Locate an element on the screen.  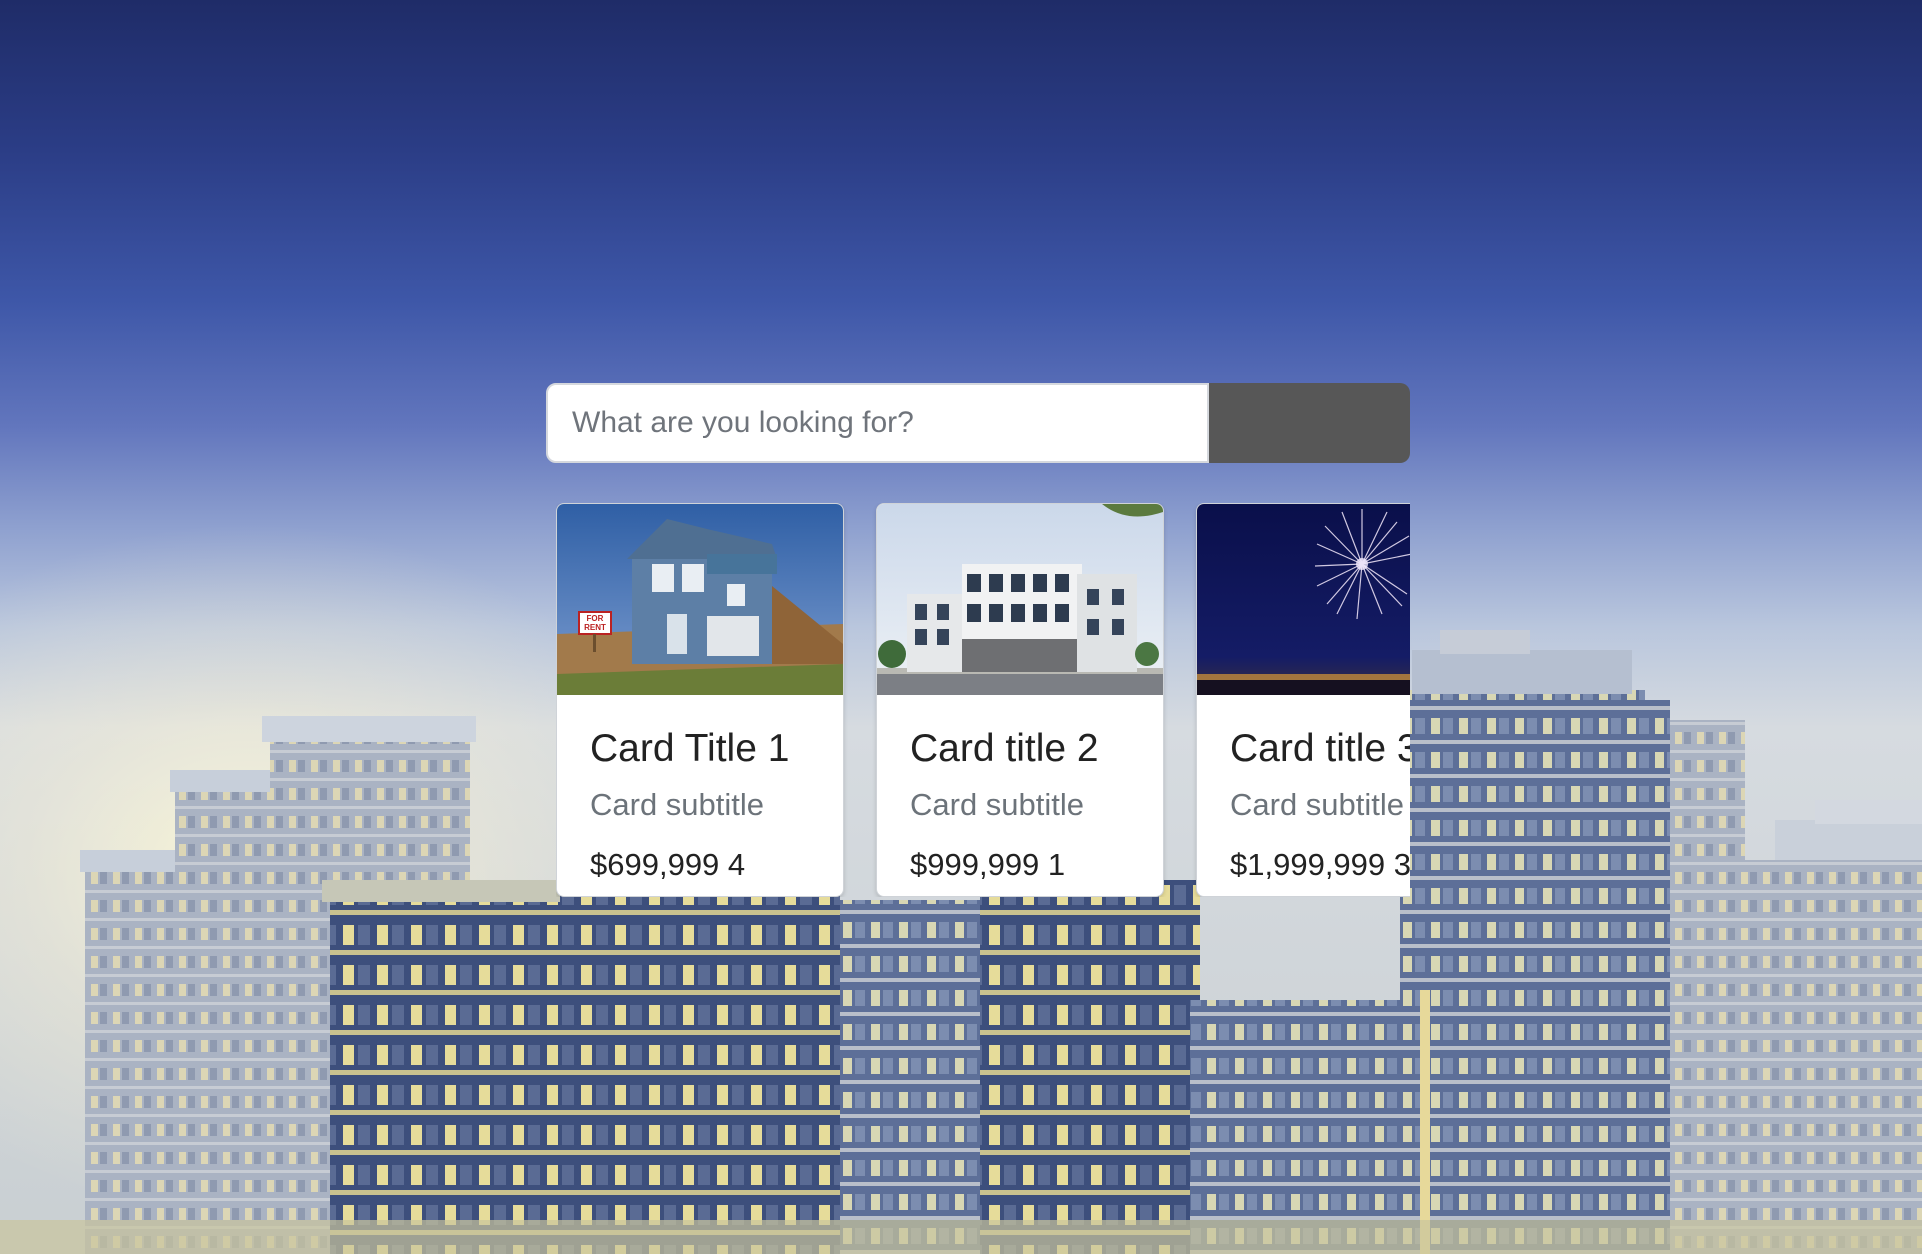
listing-card: Card title 3 Card subtitle $1,999,999 3 is located at coordinates (1303, 700).